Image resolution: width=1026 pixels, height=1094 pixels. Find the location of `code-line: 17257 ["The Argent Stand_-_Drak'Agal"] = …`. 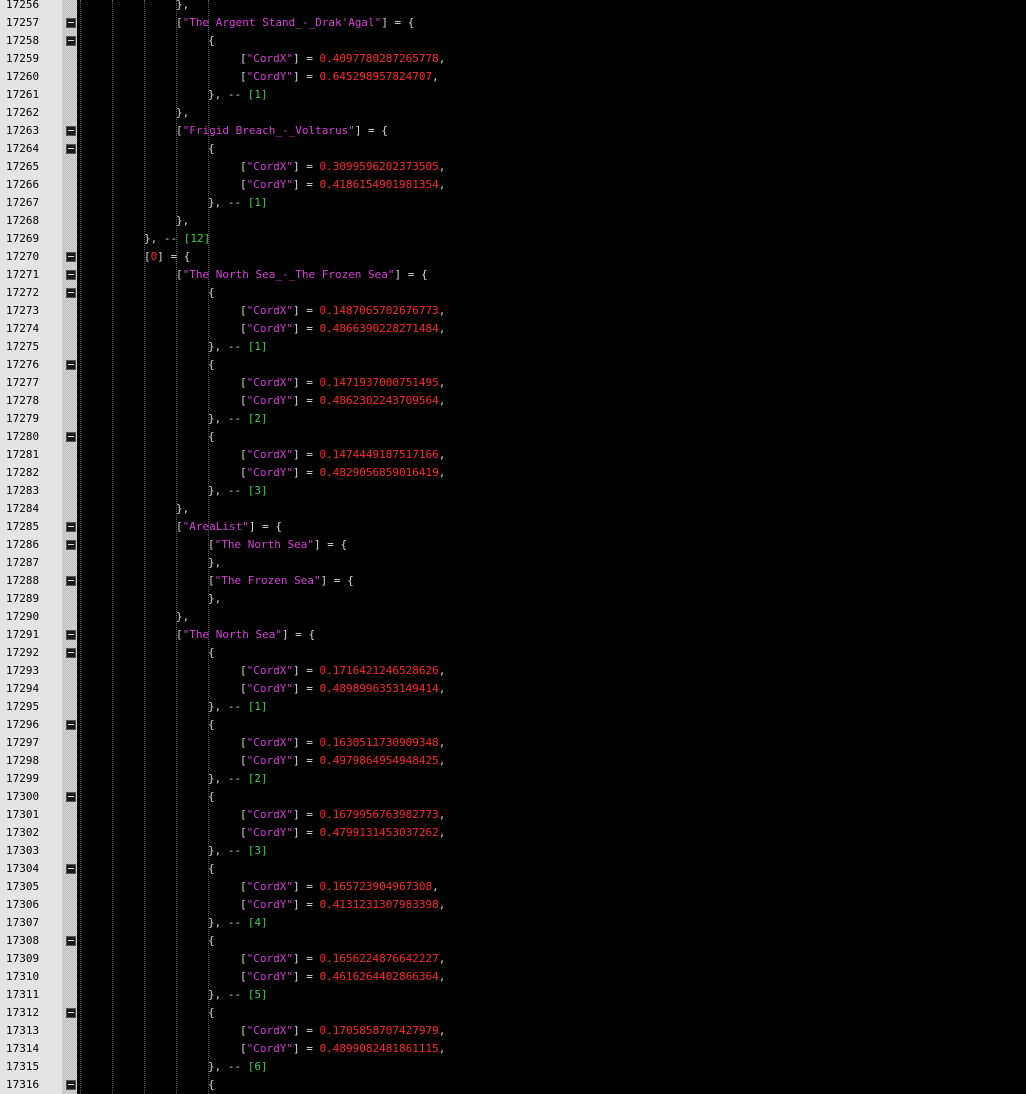

code-line: 17257 ["The Argent Stand_-_Drak'Agal"] = … is located at coordinates (513, 23).